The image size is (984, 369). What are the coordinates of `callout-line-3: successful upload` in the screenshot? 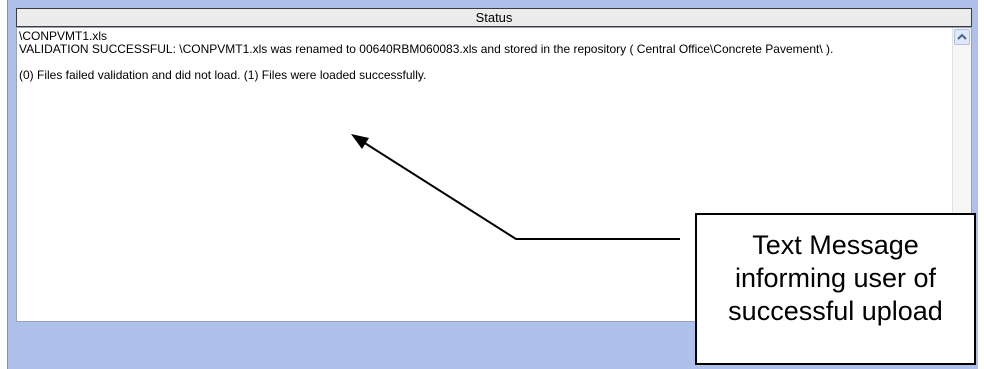 It's located at (835, 311).